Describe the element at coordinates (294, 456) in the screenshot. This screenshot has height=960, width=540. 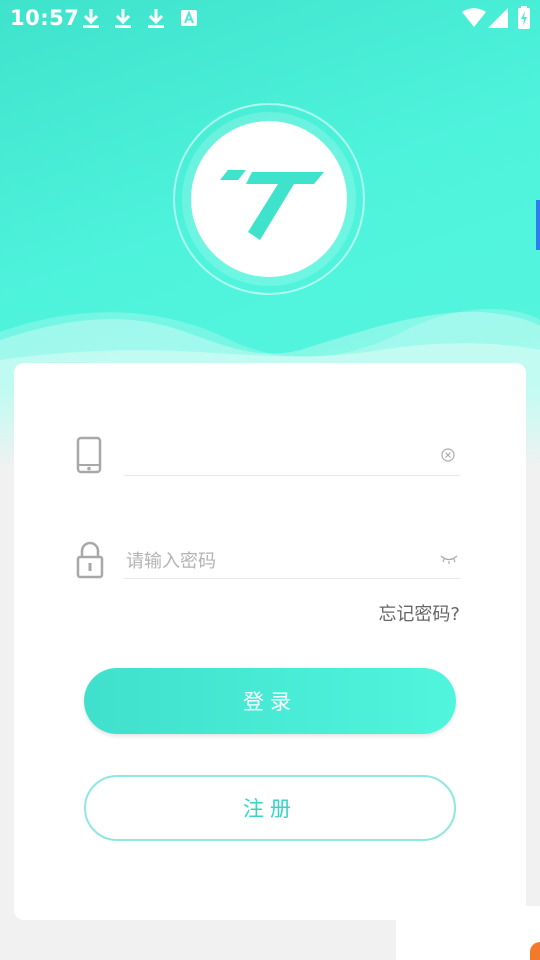
I see `phone-input` at that location.